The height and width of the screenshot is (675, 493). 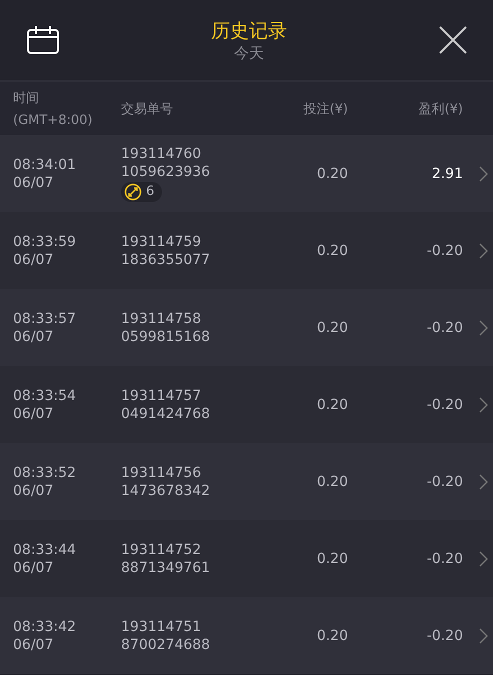 What do you see at coordinates (147, 109) in the screenshot?
I see `column-header: 交易单号` at bounding box center [147, 109].